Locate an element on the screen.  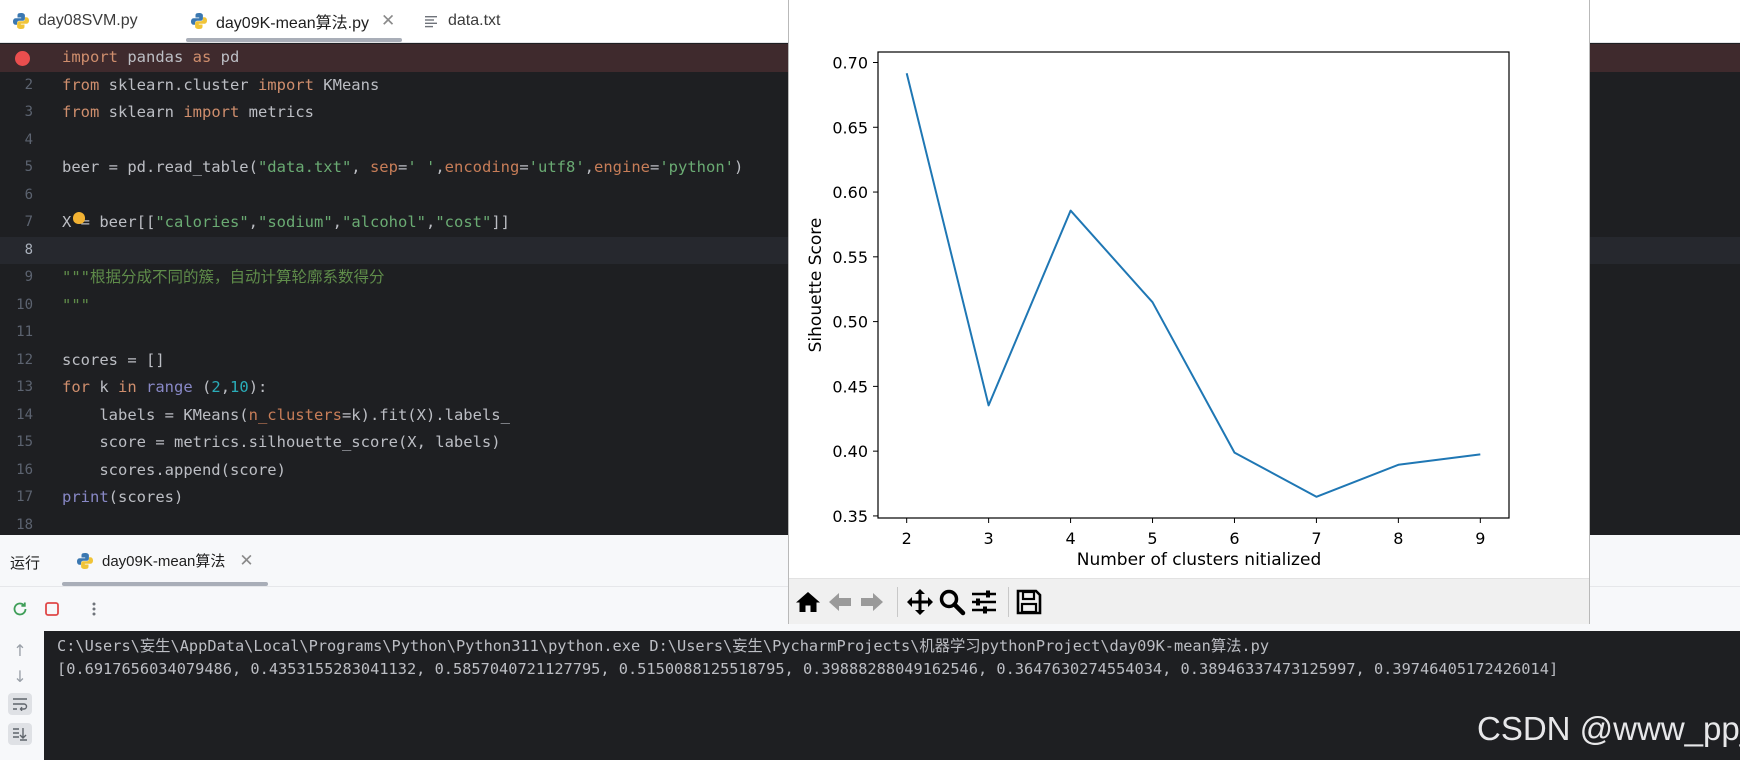
run-side-toolbar: ↑ ↓ is located at coordinates (22, 695).